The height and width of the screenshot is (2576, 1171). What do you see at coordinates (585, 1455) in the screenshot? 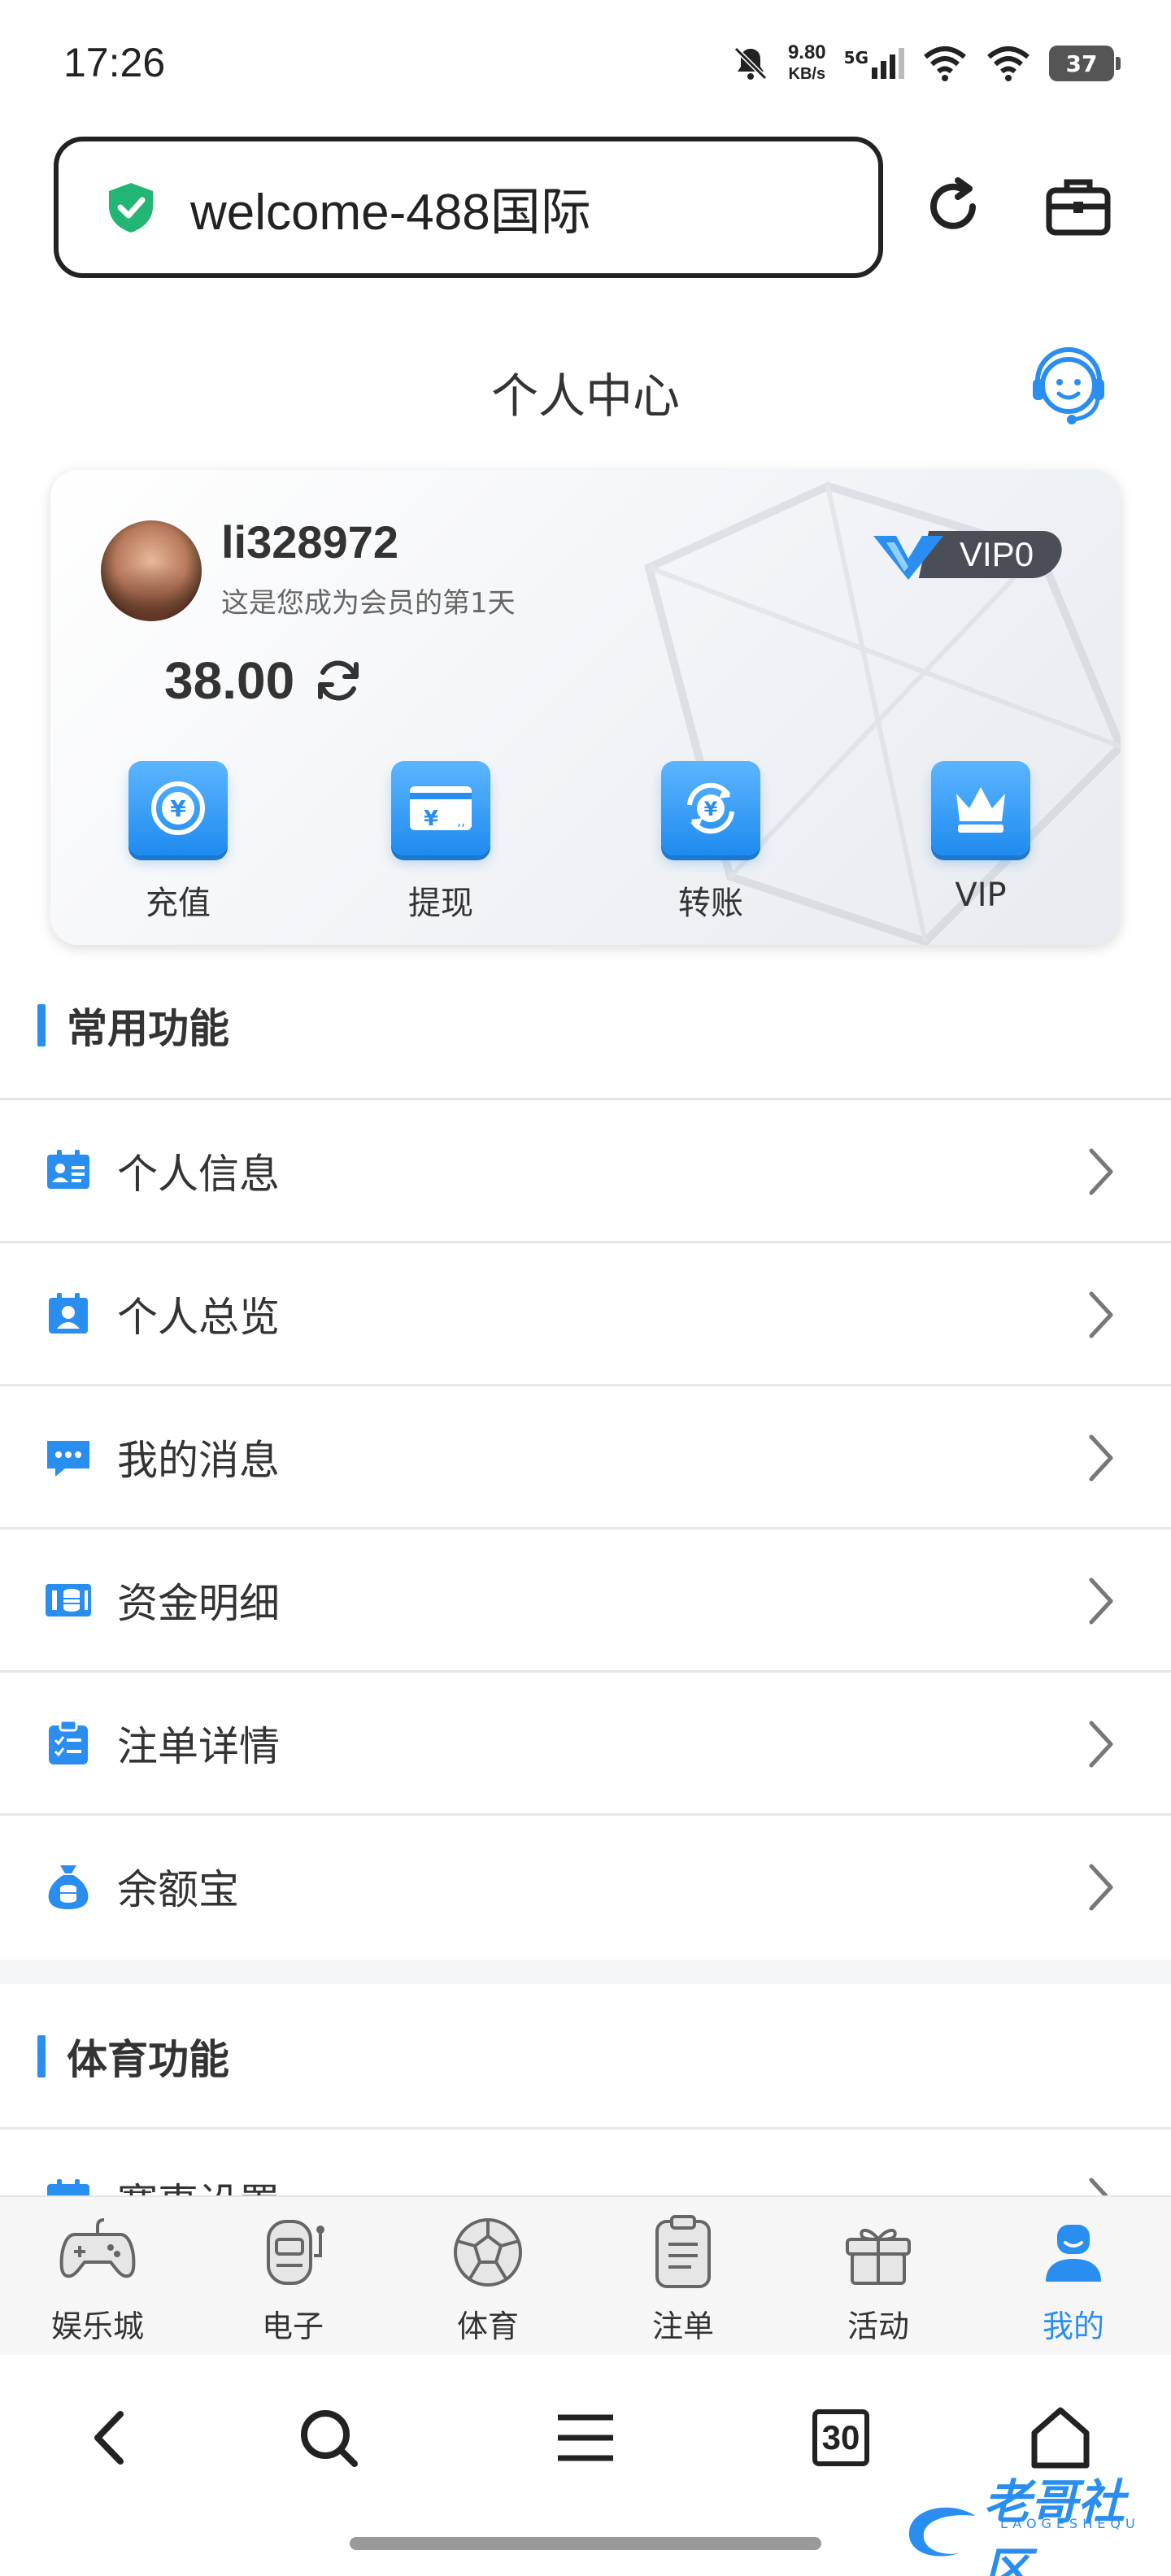
I see `menu-item-my-messages: 我的消息` at bounding box center [585, 1455].